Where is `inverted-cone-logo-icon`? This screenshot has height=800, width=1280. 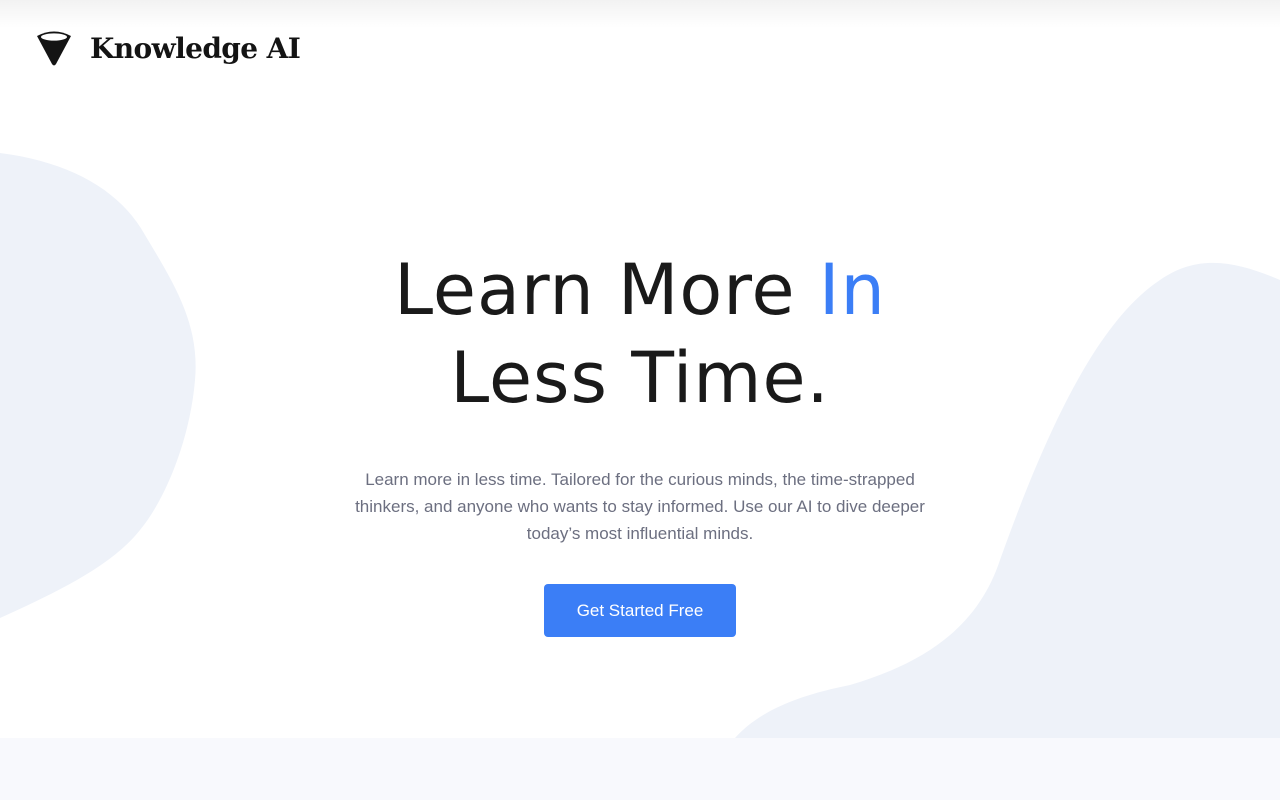
inverted-cone-logo-icon is located at coordinates (54, 48).